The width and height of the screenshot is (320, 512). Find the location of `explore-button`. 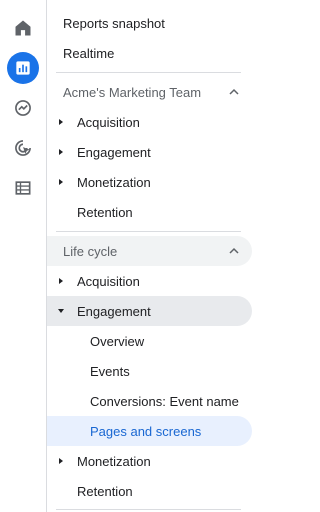

explore-button is located at coordinates (23, 108).